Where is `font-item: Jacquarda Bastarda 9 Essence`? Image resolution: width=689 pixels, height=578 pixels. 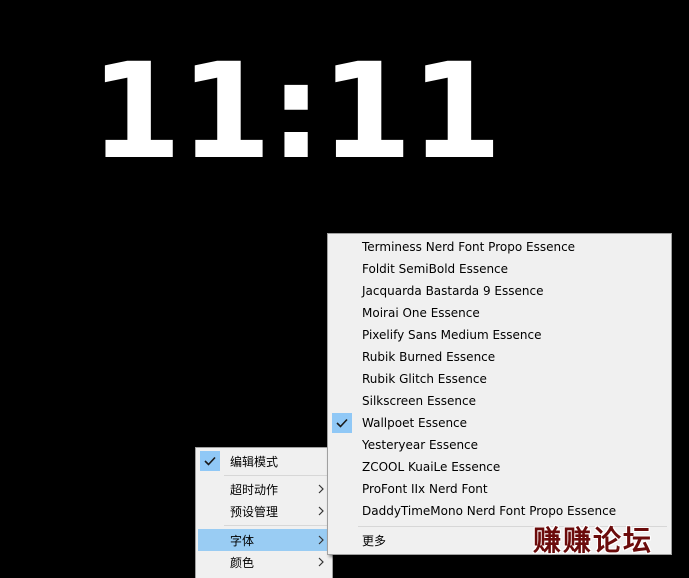
font-item: Jacquarda Bastarda 9 Essence is located at coordinates (499, 291).